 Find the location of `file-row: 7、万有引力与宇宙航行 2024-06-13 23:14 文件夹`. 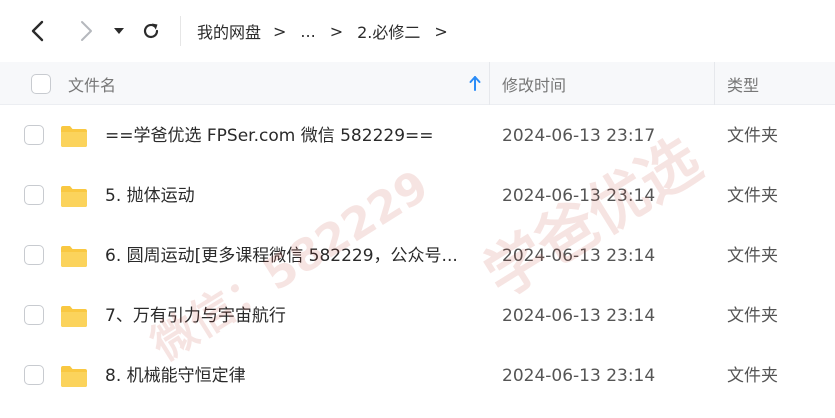

file-row: 7、万有引力与宇宙航行 2024-06-13 23:14 文件夹 is located at coordinates (417, 316).